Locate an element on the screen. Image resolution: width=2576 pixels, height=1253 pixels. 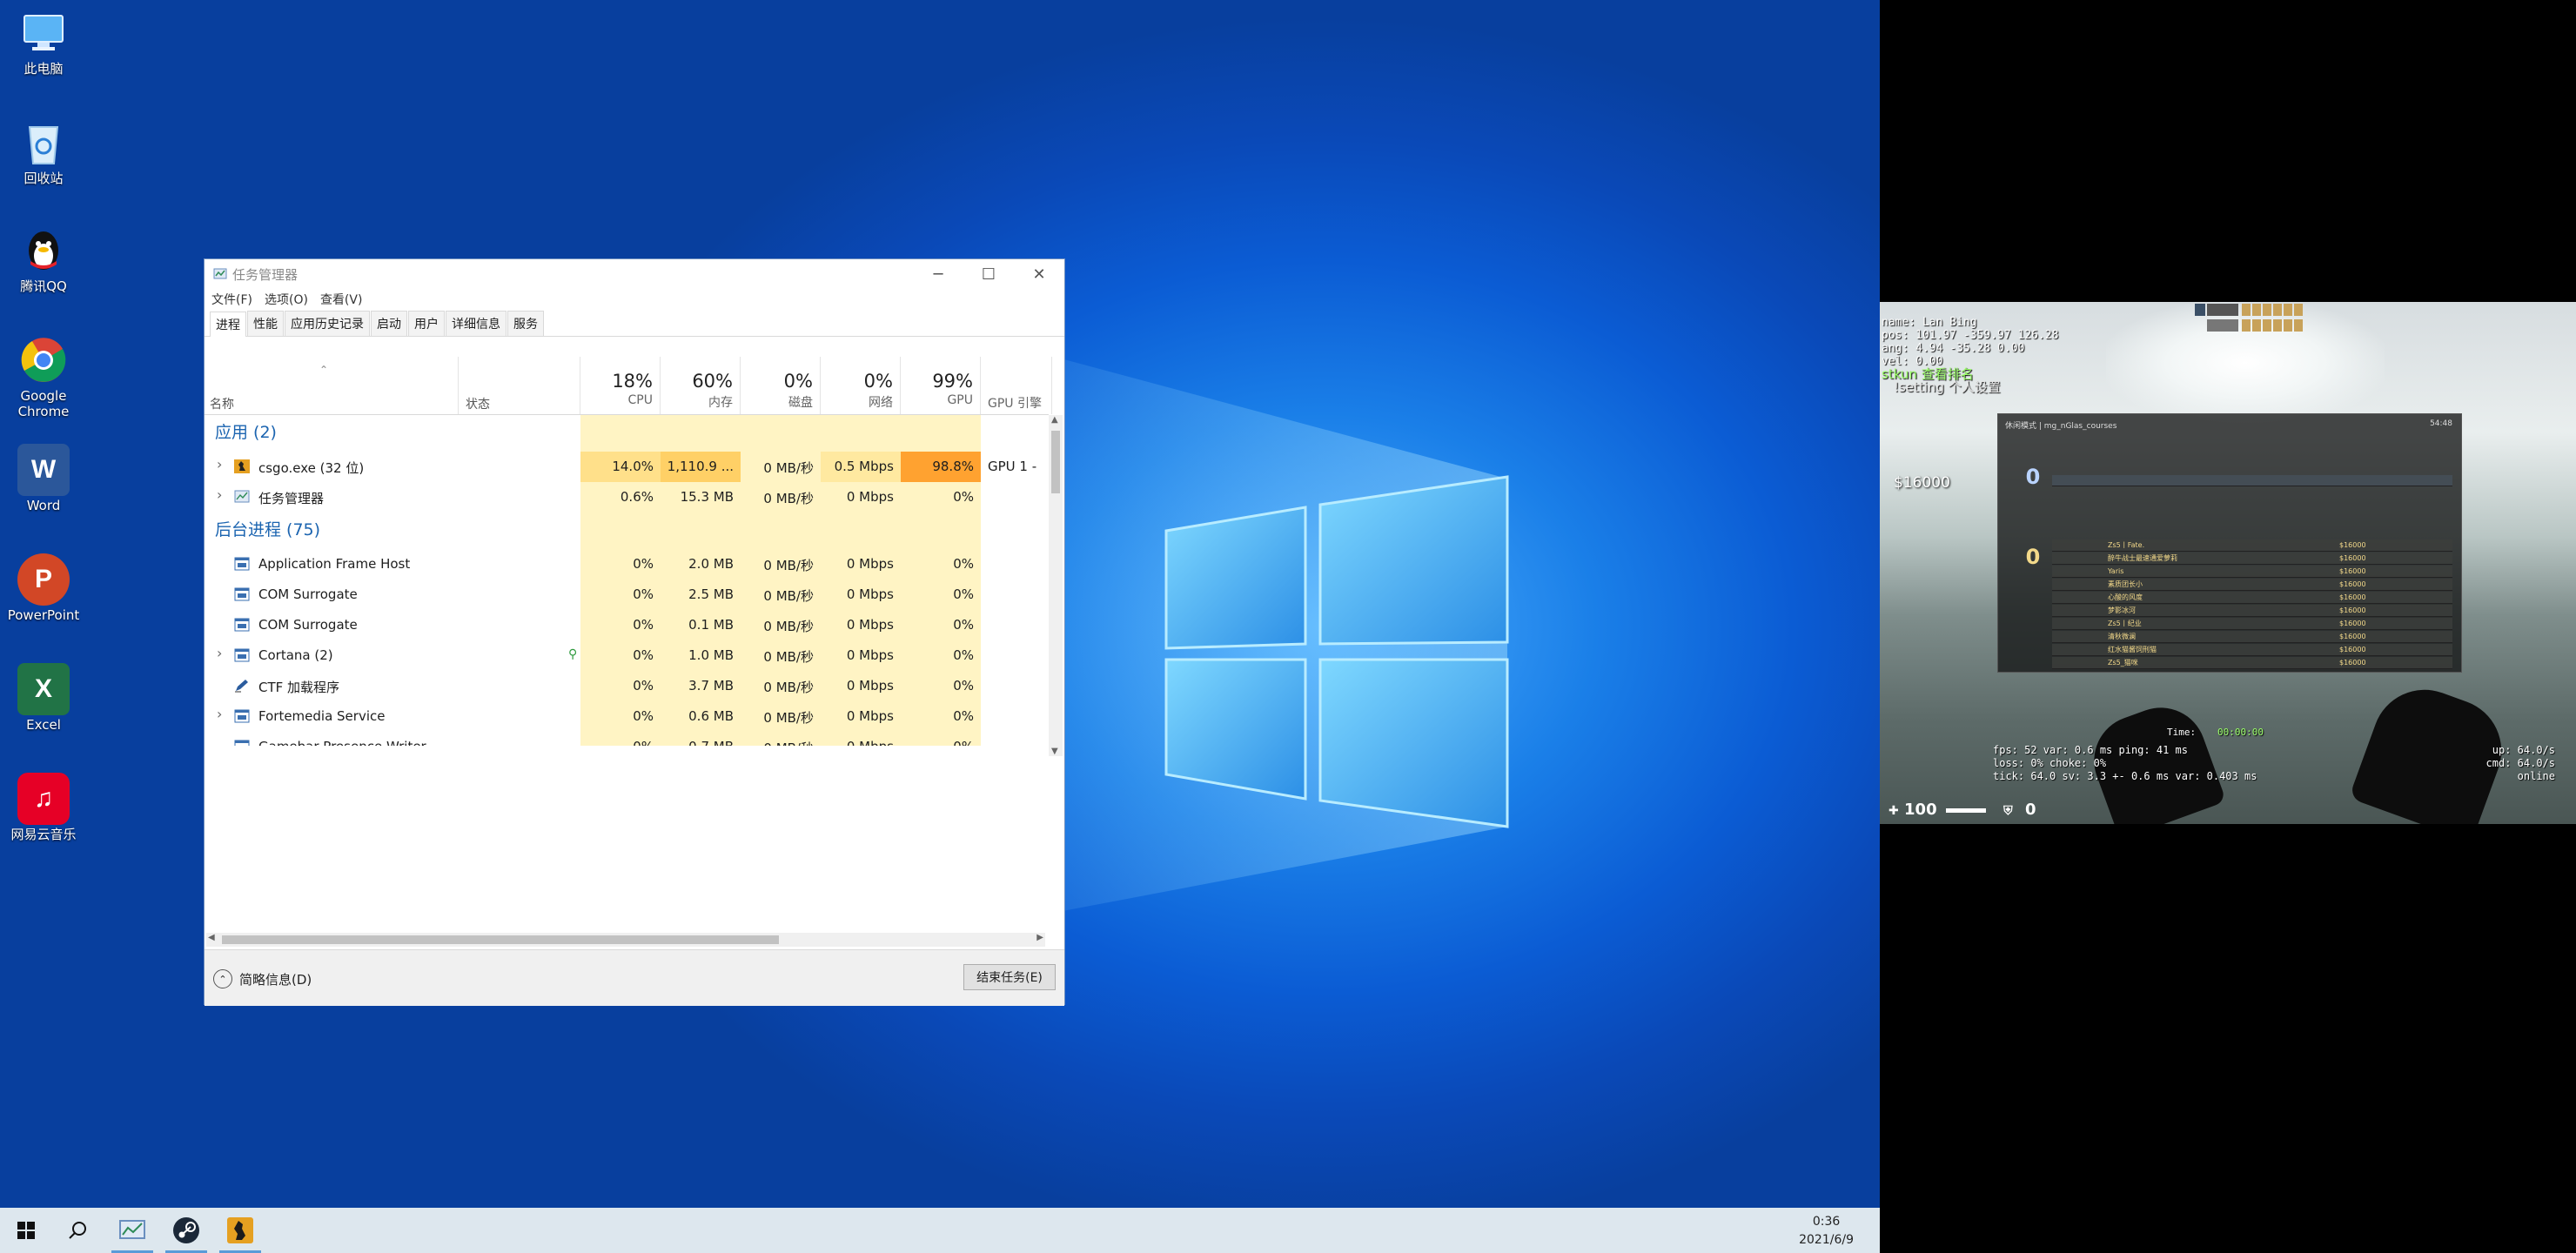
window-title: 任务管理器 is located at coordinates (265, 274).